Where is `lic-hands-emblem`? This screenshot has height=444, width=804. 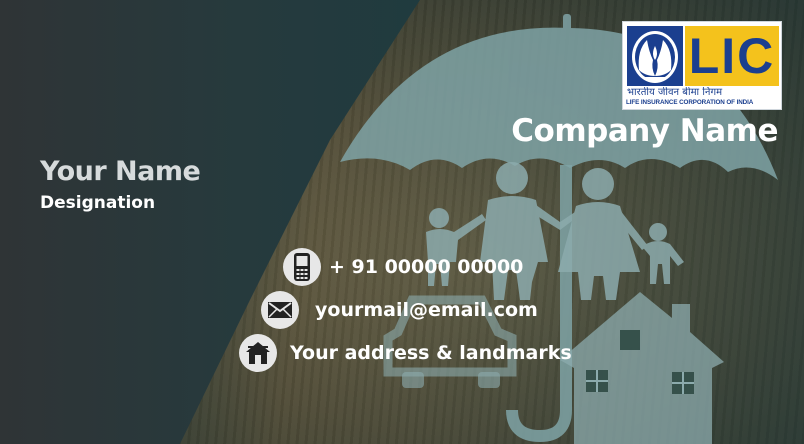 lic-hands-emblem is located at coordinates (655, 56).